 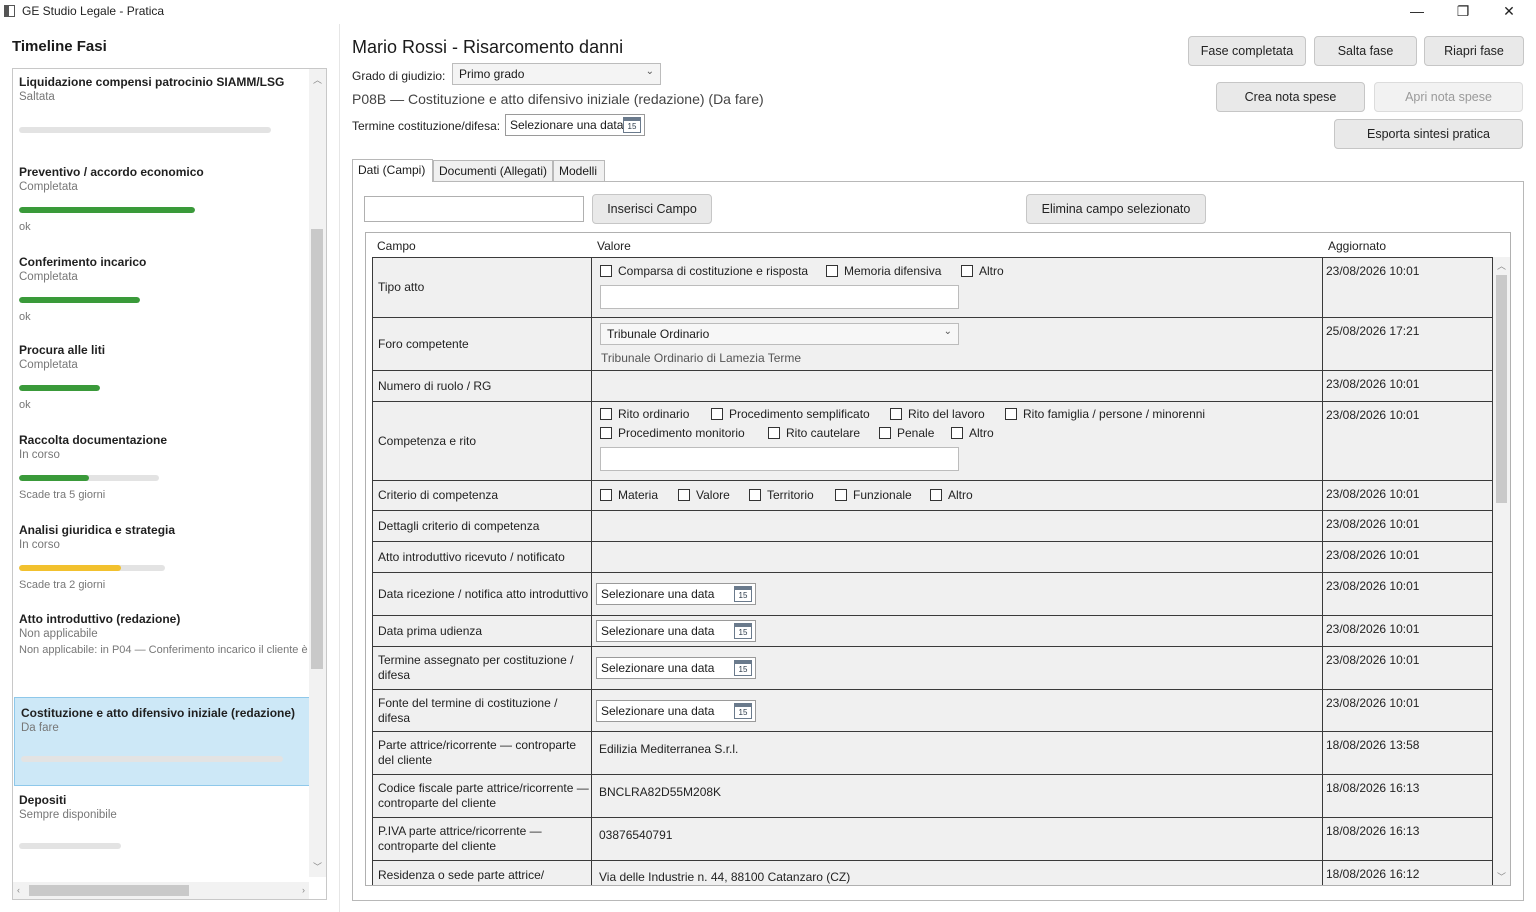 I want to click on close-button: ✕, so click(x=1509, y=12).